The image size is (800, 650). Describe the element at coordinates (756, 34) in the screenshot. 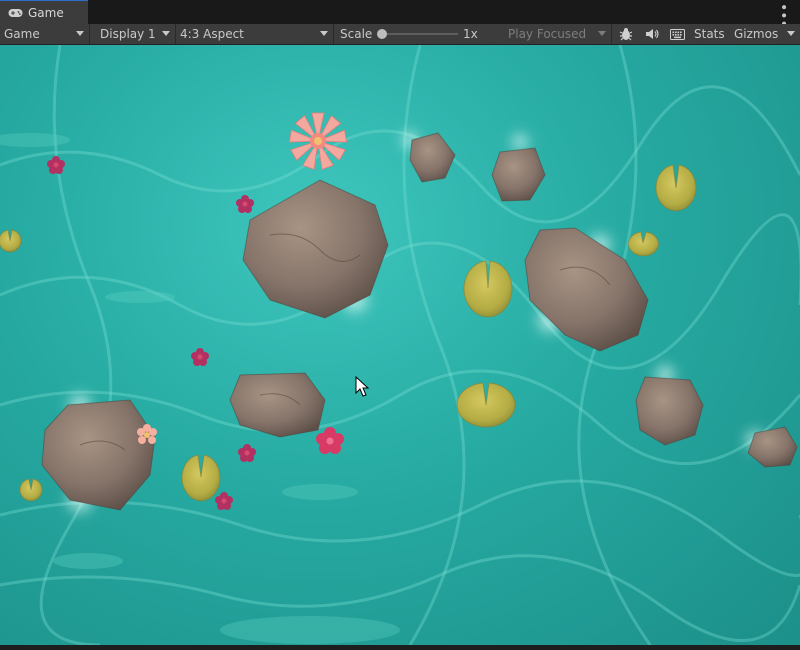

I see `gizmos-label: Gizmos` at that location.